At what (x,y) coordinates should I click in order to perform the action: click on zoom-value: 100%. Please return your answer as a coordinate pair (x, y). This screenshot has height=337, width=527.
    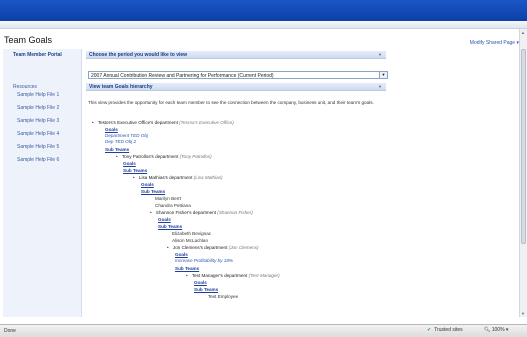
    Looking at the image, I should click on (498, 330).